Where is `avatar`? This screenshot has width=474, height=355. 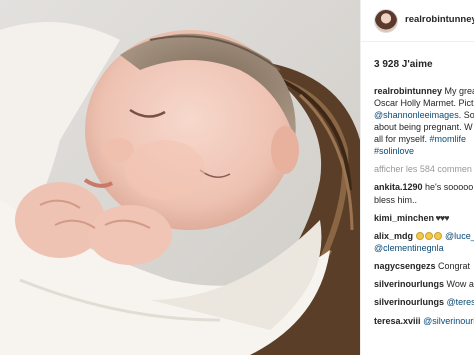
avatar is located at coordinates (386, 20).